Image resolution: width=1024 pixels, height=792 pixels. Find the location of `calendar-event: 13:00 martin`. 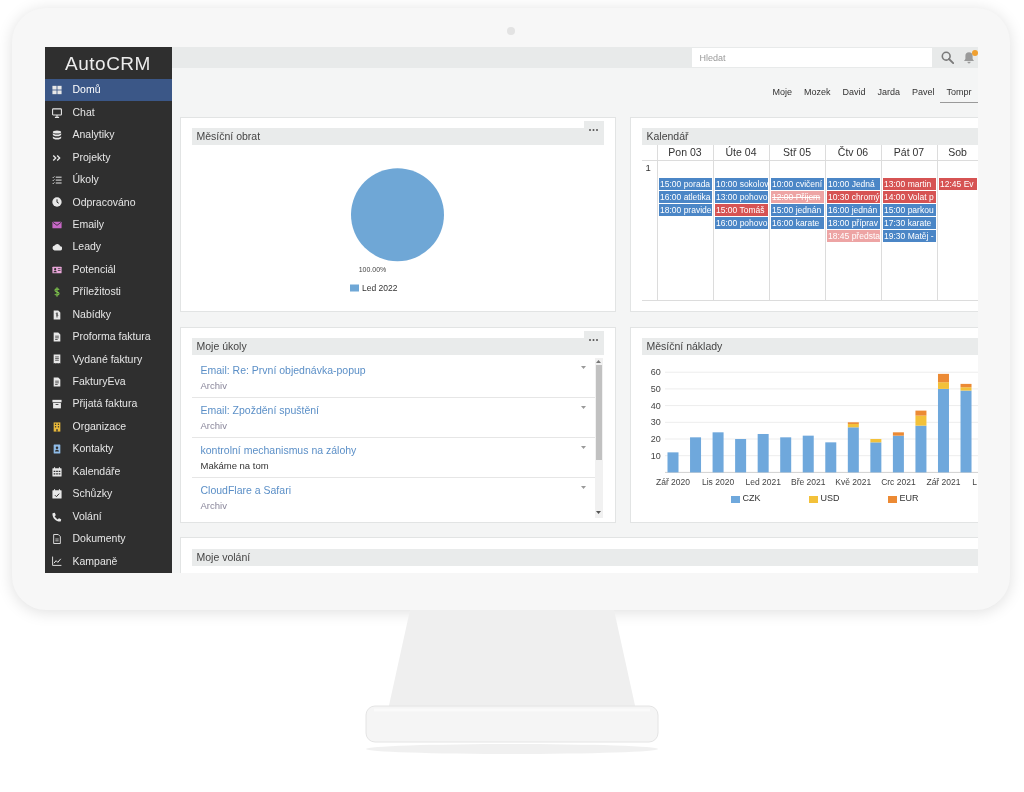

calendar-event: 13:00 martin is located at coordinates (909, 184).